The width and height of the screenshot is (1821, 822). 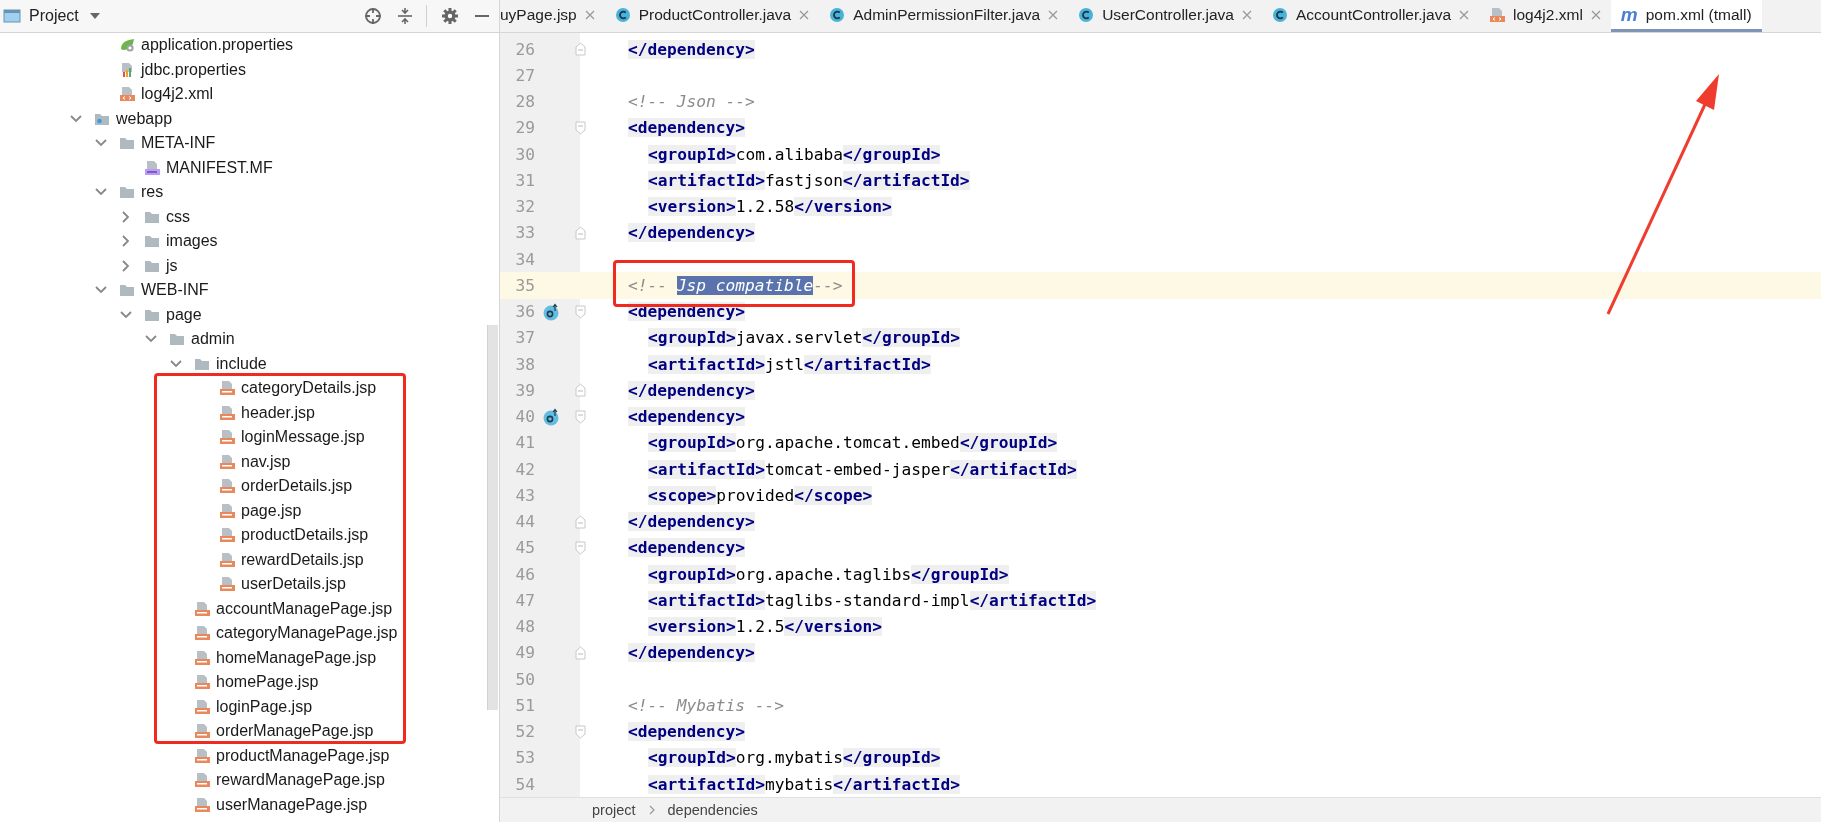 What do you see at coordinates (192, 241) in the screenshot?
I see `tree-item-label: images` at bounding box center [192, 241].